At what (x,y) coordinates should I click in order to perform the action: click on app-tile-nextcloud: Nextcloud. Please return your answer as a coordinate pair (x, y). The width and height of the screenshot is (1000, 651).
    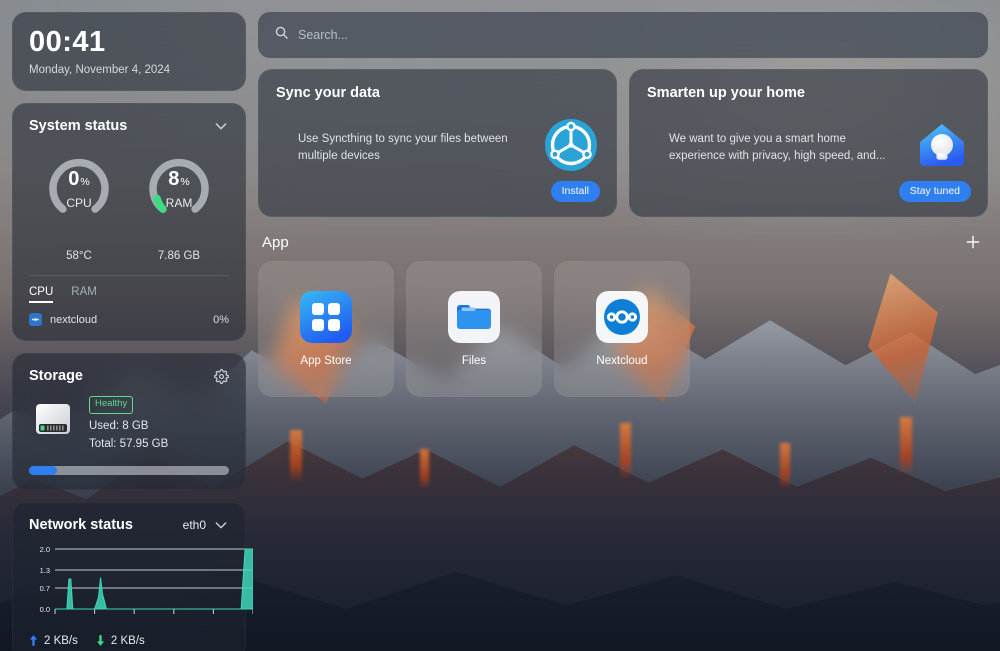
    Looking at the image, I should click on (622, 329).